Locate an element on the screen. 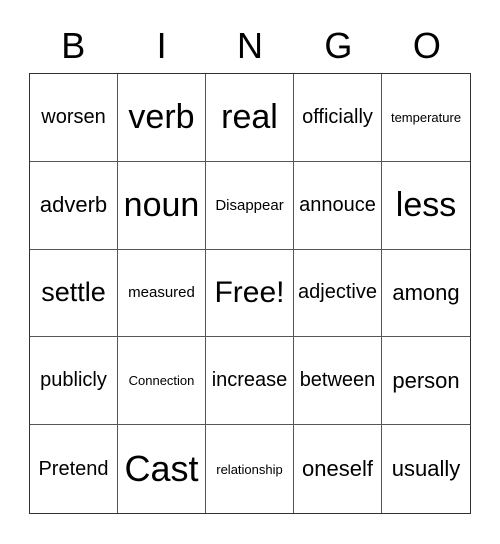  bingo-cell: measured is located at coordinates (162, 293).